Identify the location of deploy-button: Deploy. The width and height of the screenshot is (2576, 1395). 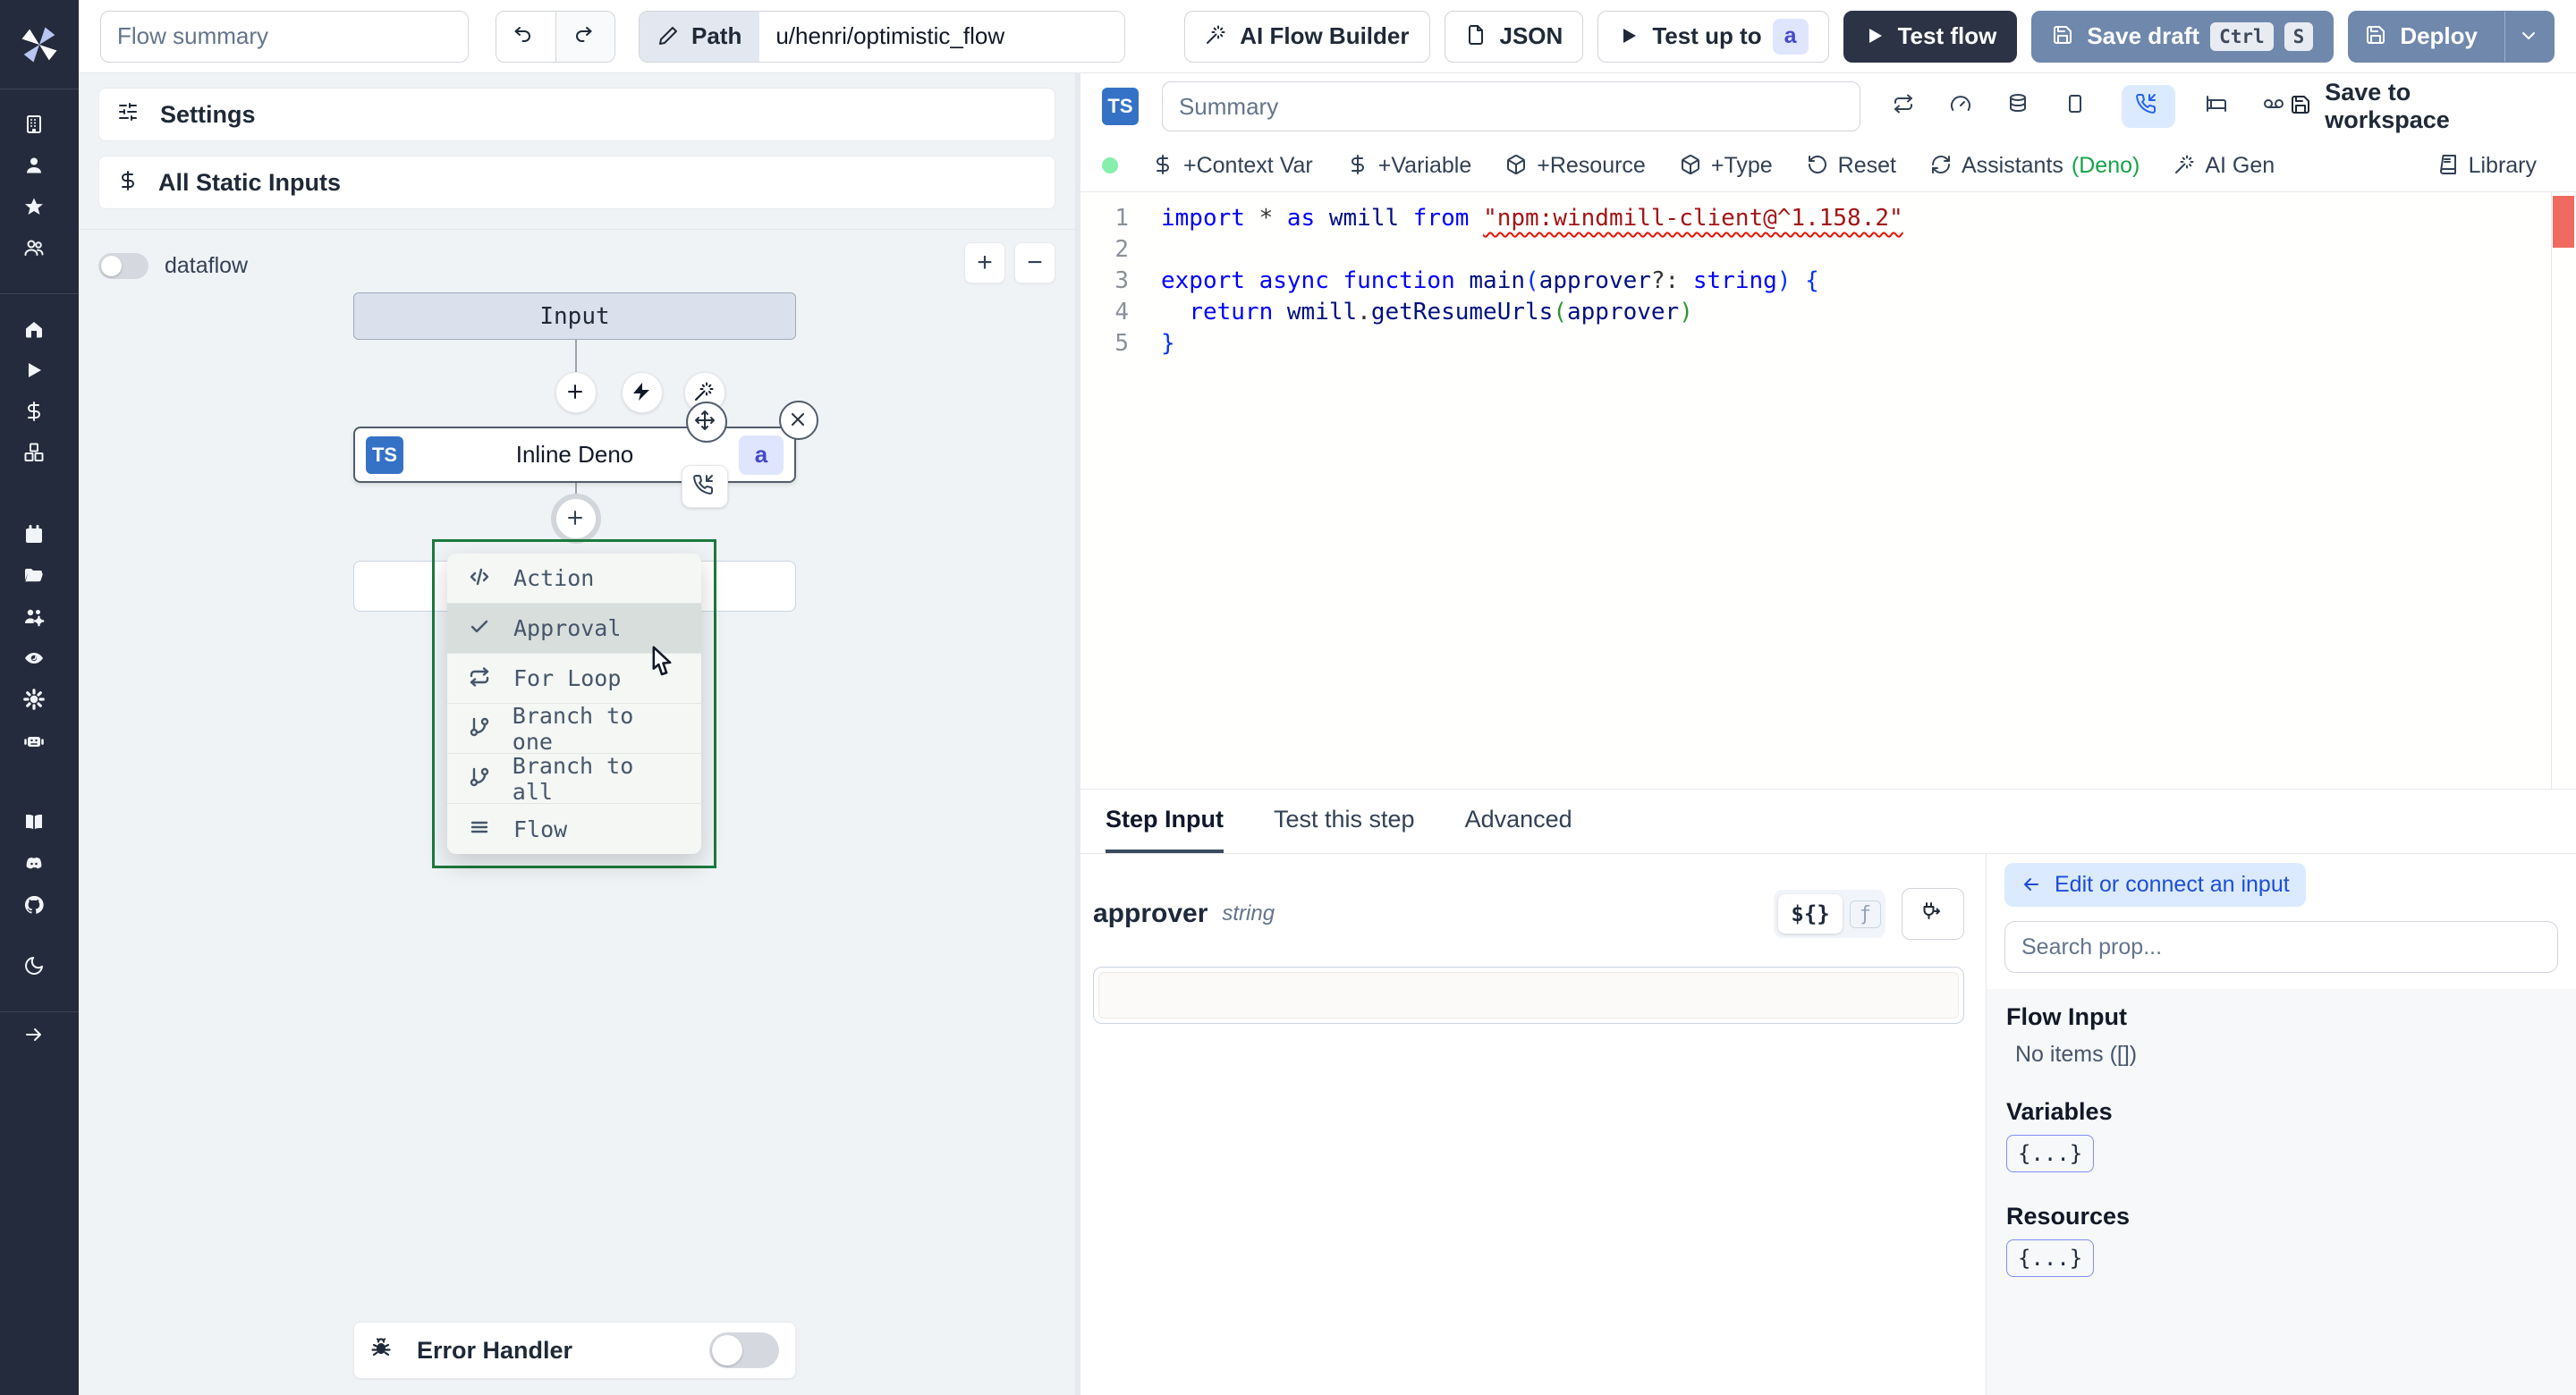
(2421, 37).